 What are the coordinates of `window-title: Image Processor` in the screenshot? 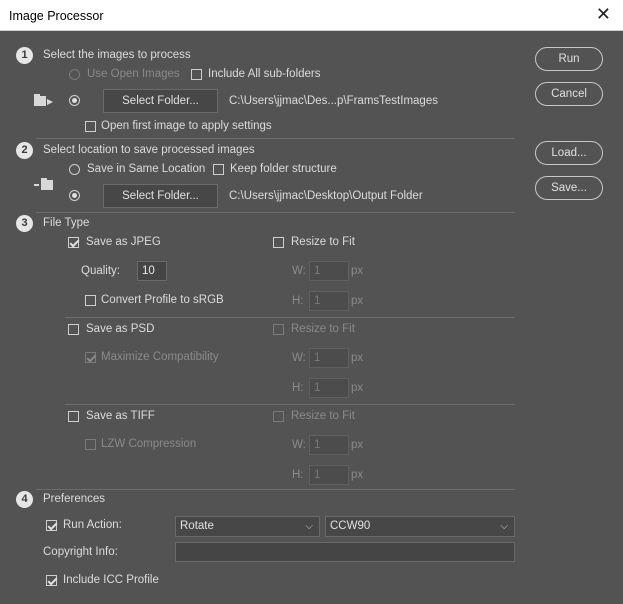 It's located at (56, 16).